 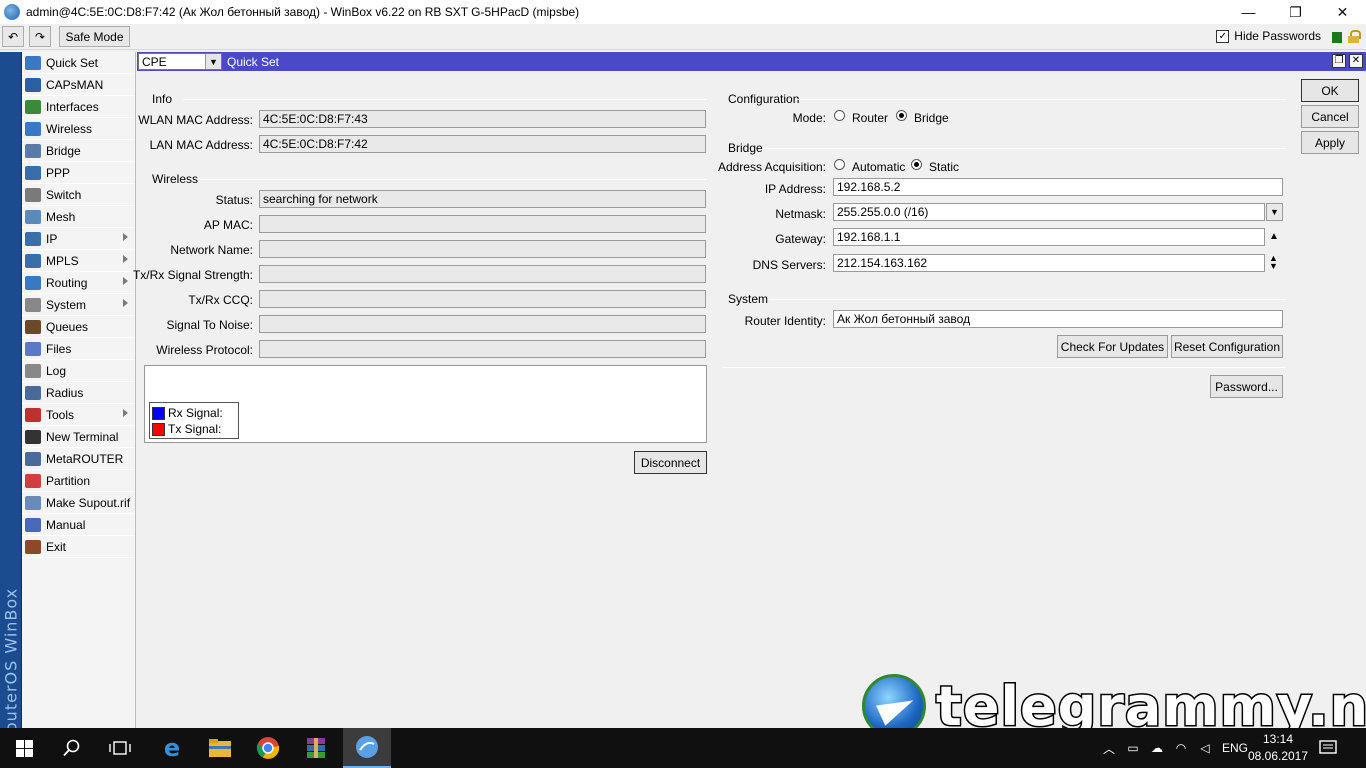 I want to click on sidebar-item-quick-set: Quick Set, so click(x=78, y=63).